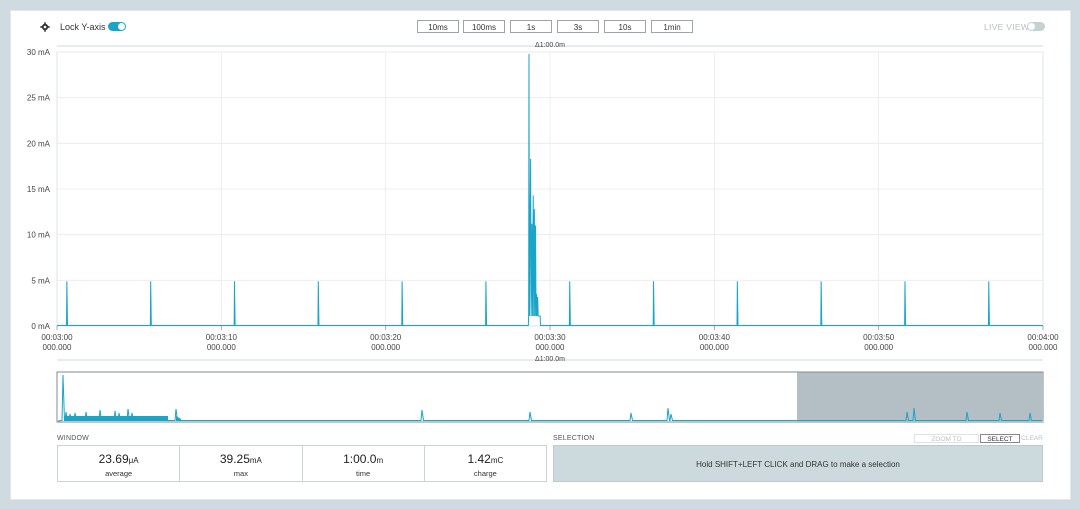  What do you see at coordinates (40, 326) in the screenshot?
I see `y-tick-label: 0 mA` at bounding box center [40, 326].